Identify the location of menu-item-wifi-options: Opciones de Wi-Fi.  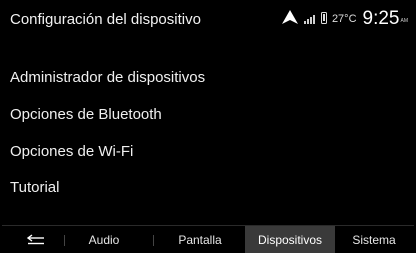
(208, 152).